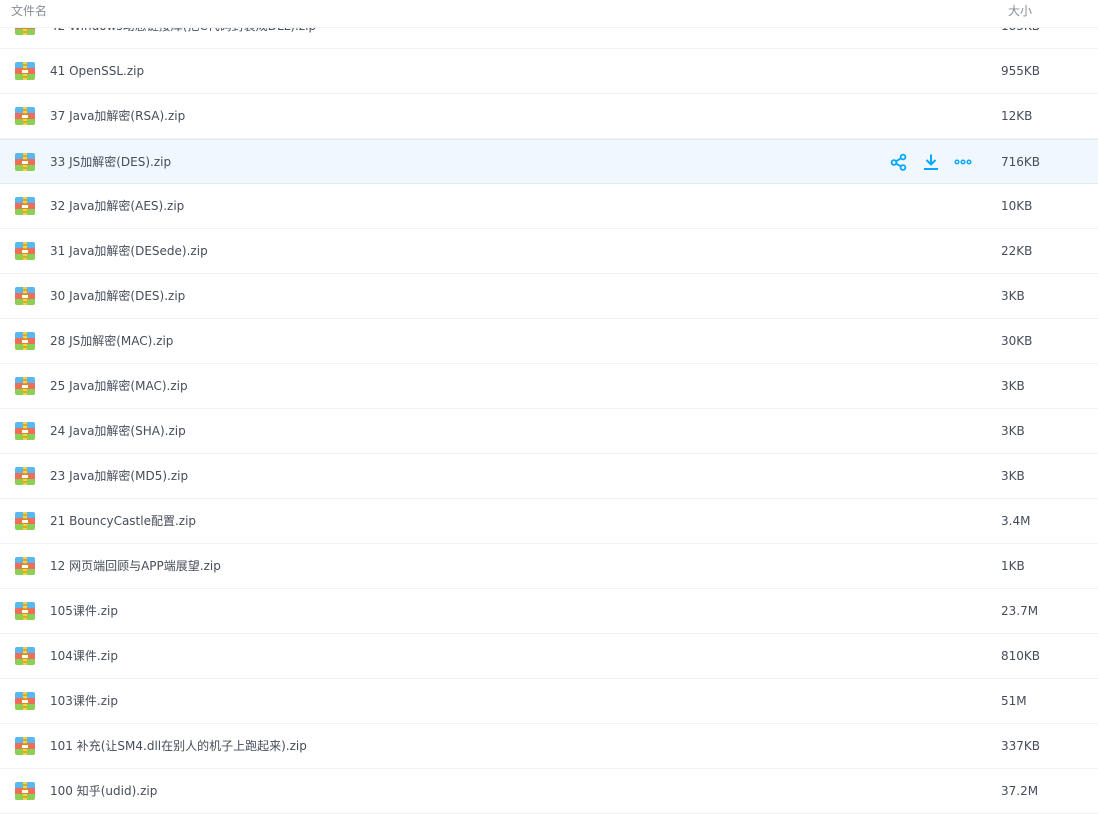 The width and height of the screenshot is (1098, 814). What do you see at coordinates (117, 116) in the screenshot?
I see `file-name: 37 Java加解密(RSA).zip` at bounding box center [117, 116].